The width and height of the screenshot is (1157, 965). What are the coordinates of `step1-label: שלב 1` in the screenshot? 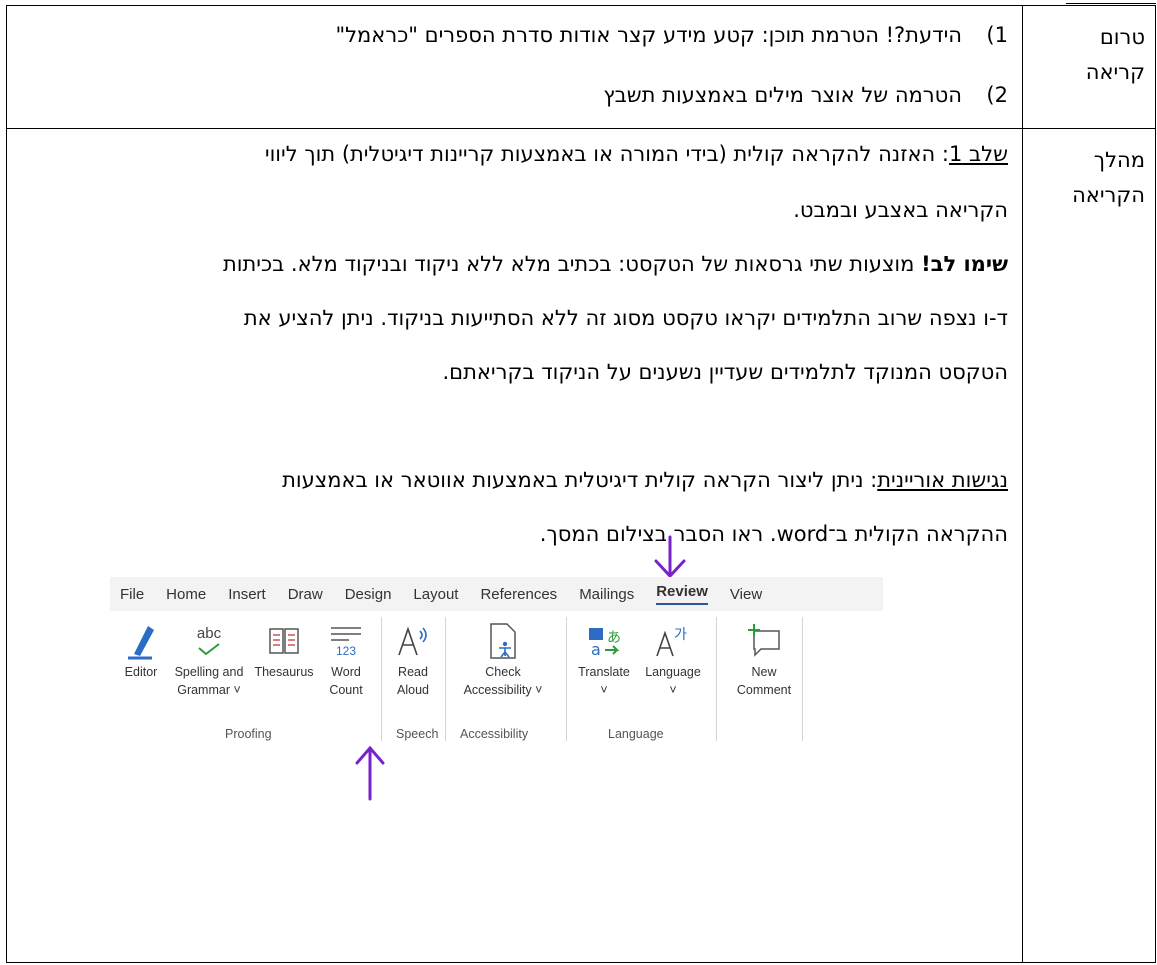 It's located at (978, 154).